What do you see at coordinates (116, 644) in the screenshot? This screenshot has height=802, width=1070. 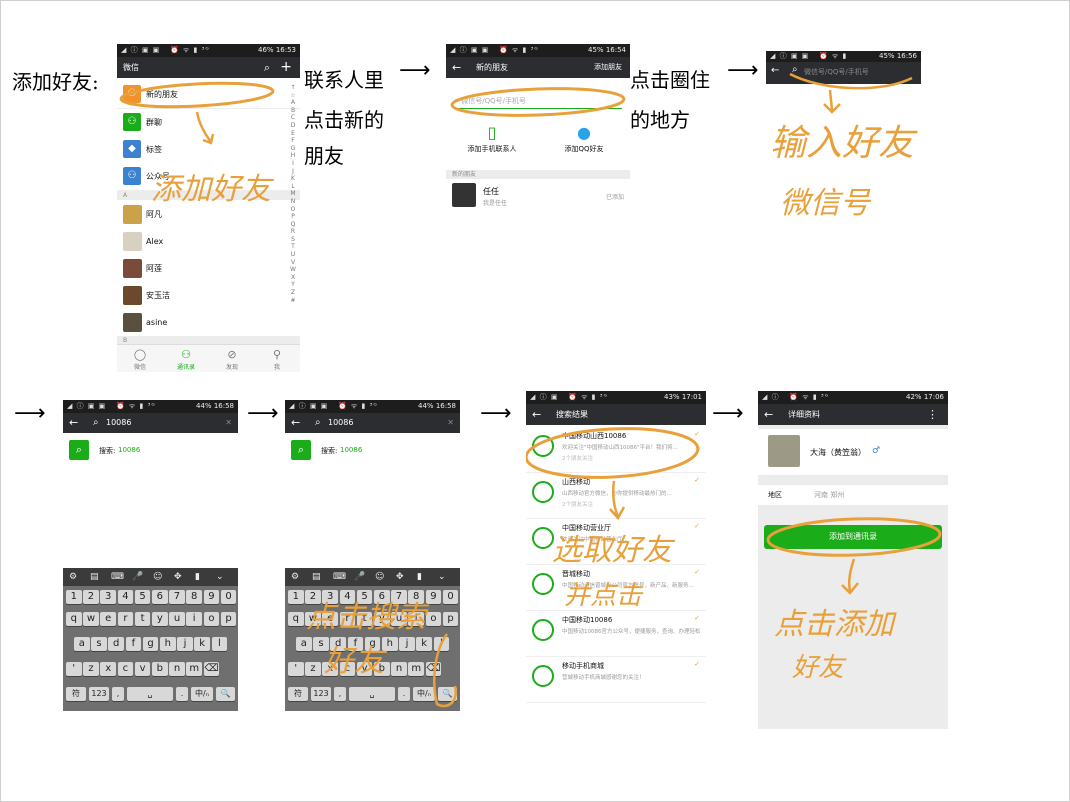 I see `keyboard-key: d` at bounding box center [116, 644].